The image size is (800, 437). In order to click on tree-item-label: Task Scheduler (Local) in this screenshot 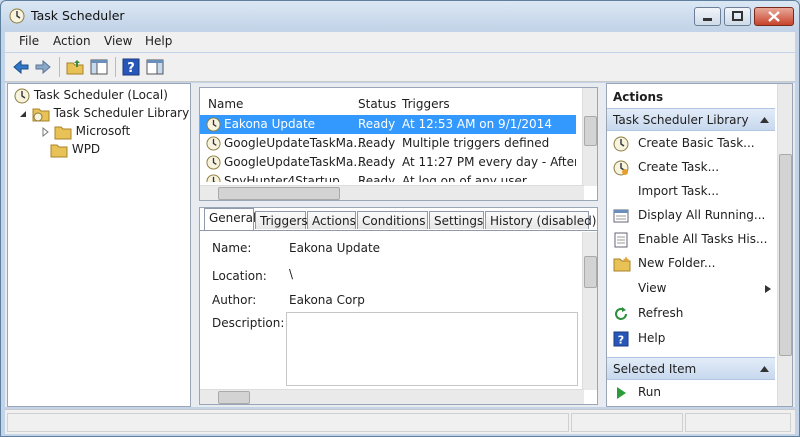, I will do `click(100, 95)`.